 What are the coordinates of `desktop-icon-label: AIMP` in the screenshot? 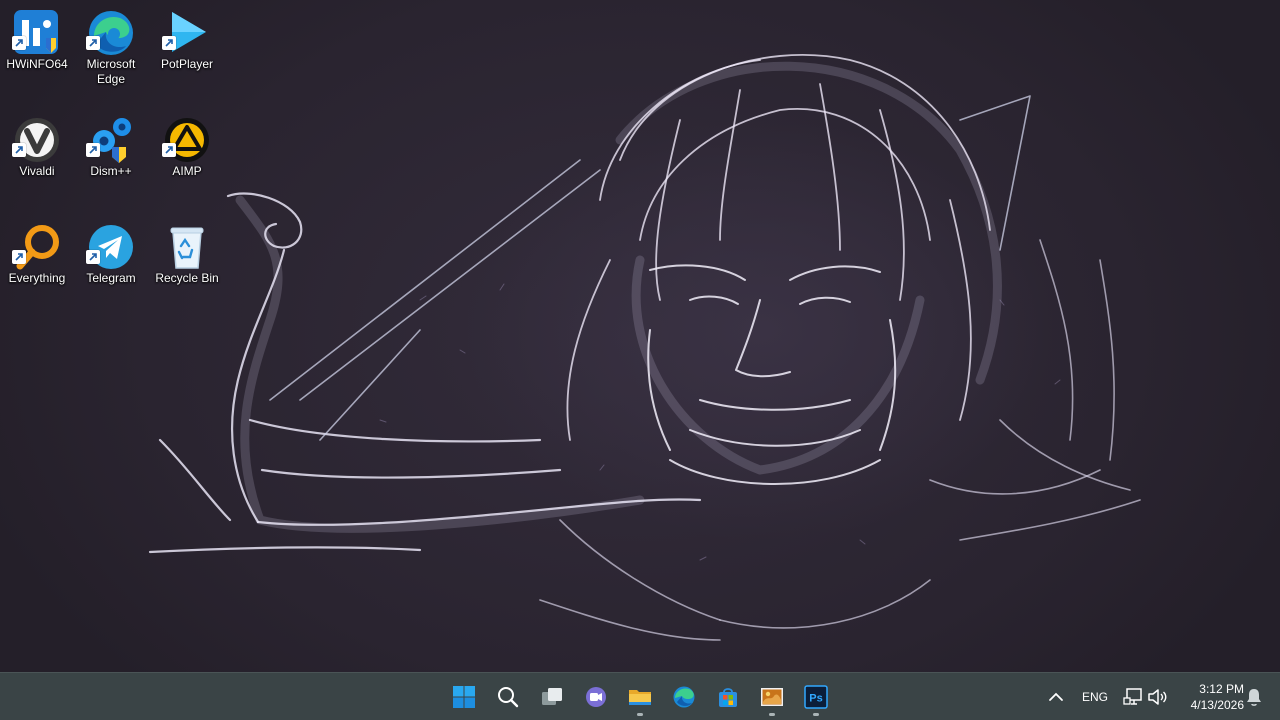 It's located at (187, 171).